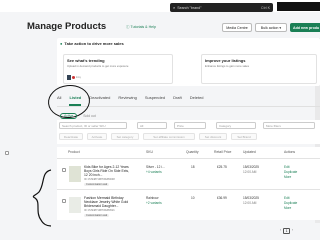 Image resolution: width=320 pixels, height=240 pixels. I want to click on product-id: ID 1729487198736284648, so click(99, 179).